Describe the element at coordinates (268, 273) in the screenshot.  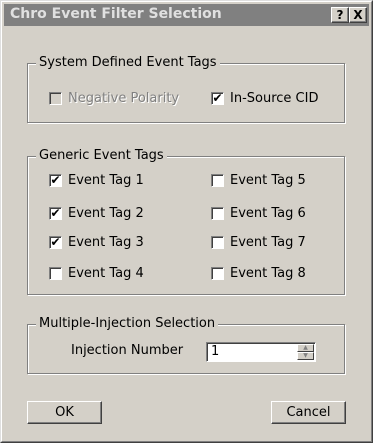
I see `event-tag-8-label: Event Tag 8` at that location.